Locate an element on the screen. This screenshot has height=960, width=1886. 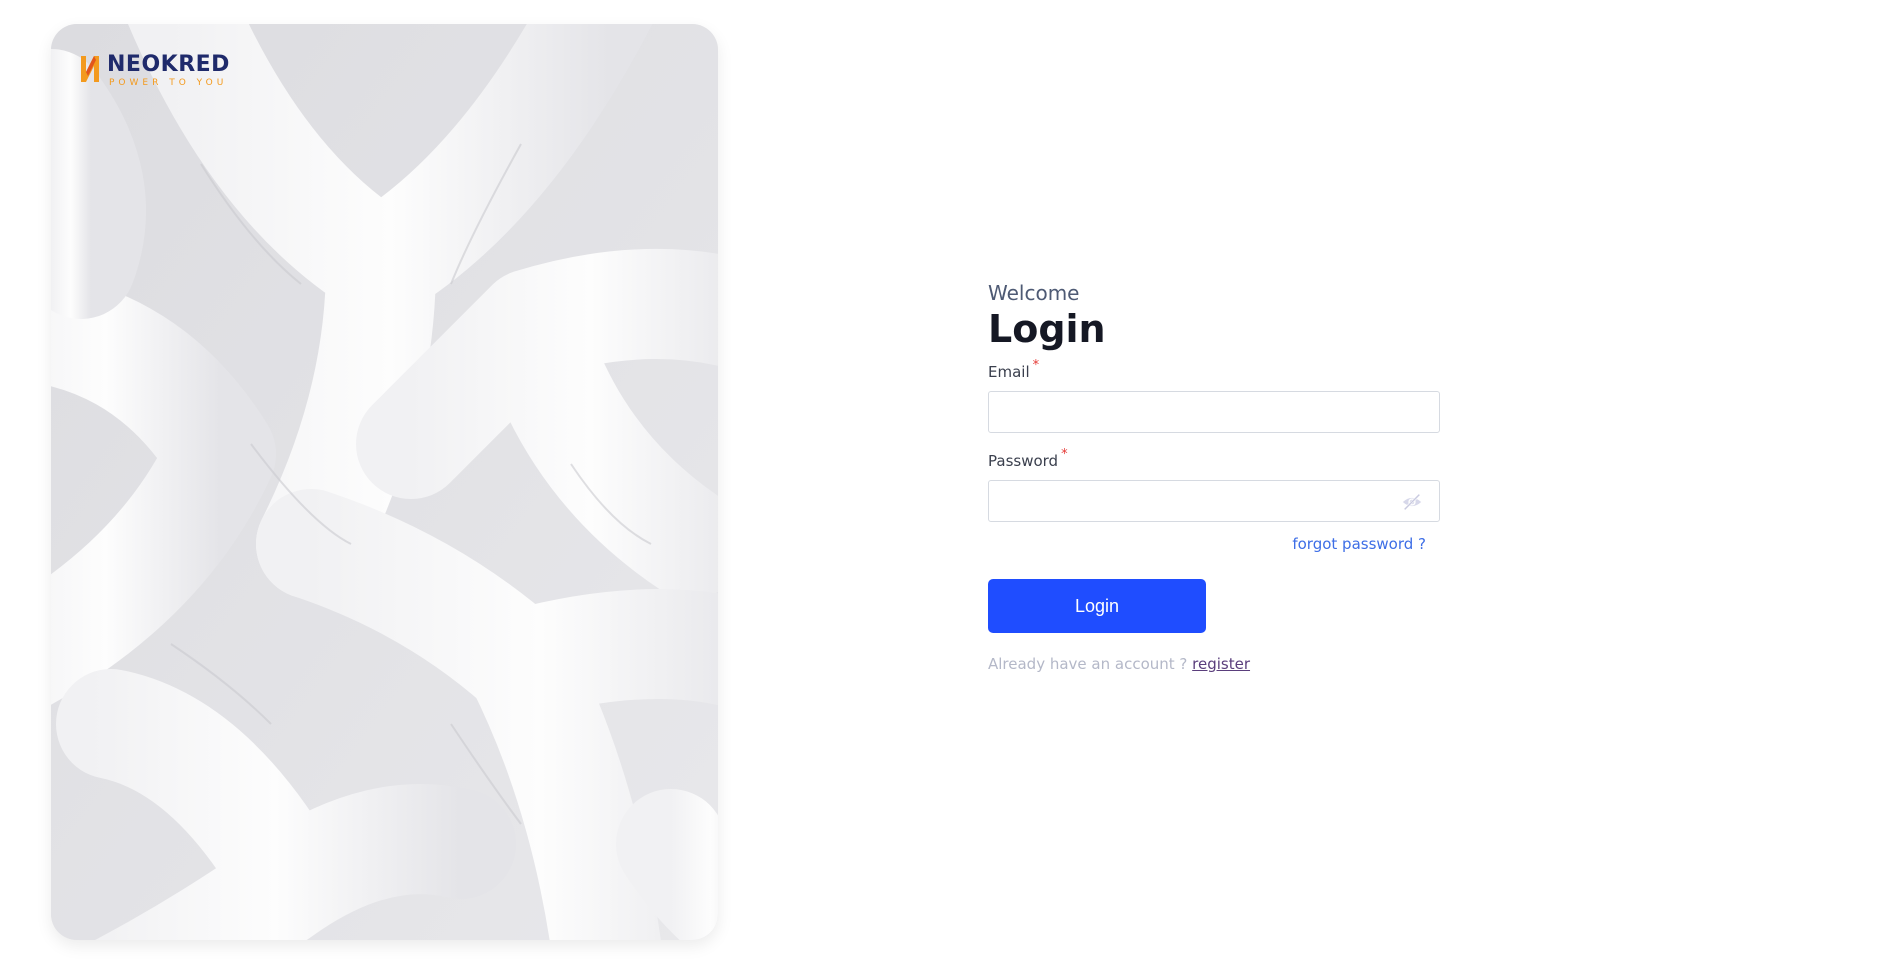
email-input is located at coordinates (1214, 412).